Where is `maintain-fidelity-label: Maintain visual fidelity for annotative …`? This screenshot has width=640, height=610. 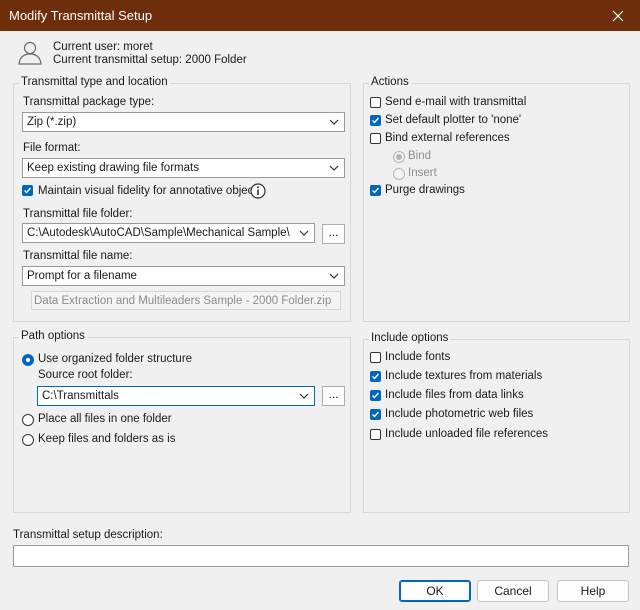
maintain-fidelity-label: Maintain visual fidelity for annotative … is located at coordinates (150, 191).